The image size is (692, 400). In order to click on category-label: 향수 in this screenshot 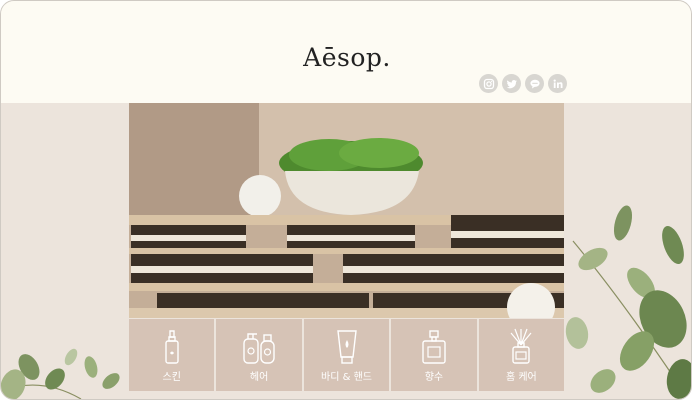, I will do `click(434, 377)`.